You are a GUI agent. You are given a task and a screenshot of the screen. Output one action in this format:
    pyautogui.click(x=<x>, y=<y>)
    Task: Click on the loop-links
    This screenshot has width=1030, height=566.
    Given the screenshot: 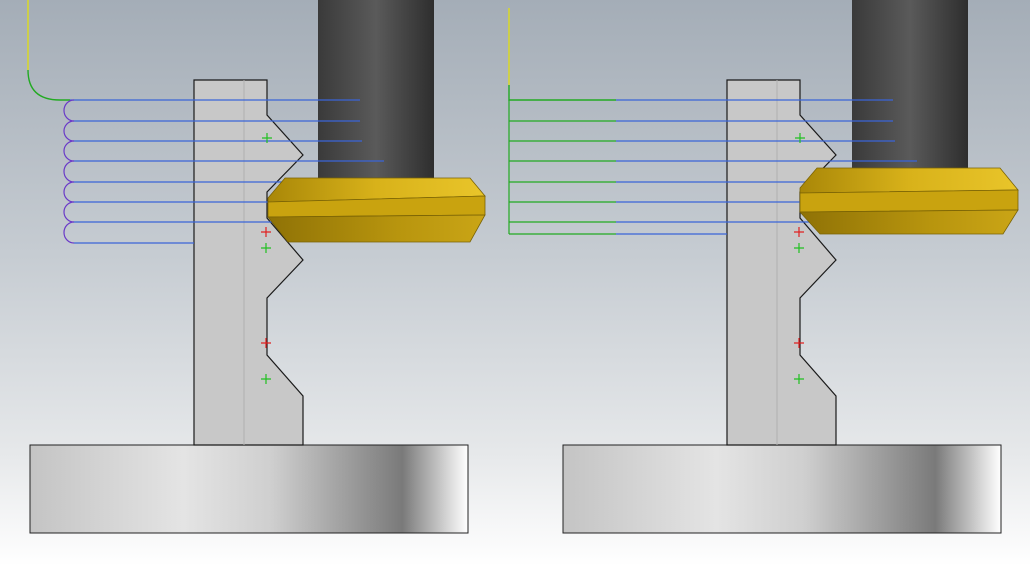 What is the action you would take?
    pyautogui.click(x=69, y=171)
    